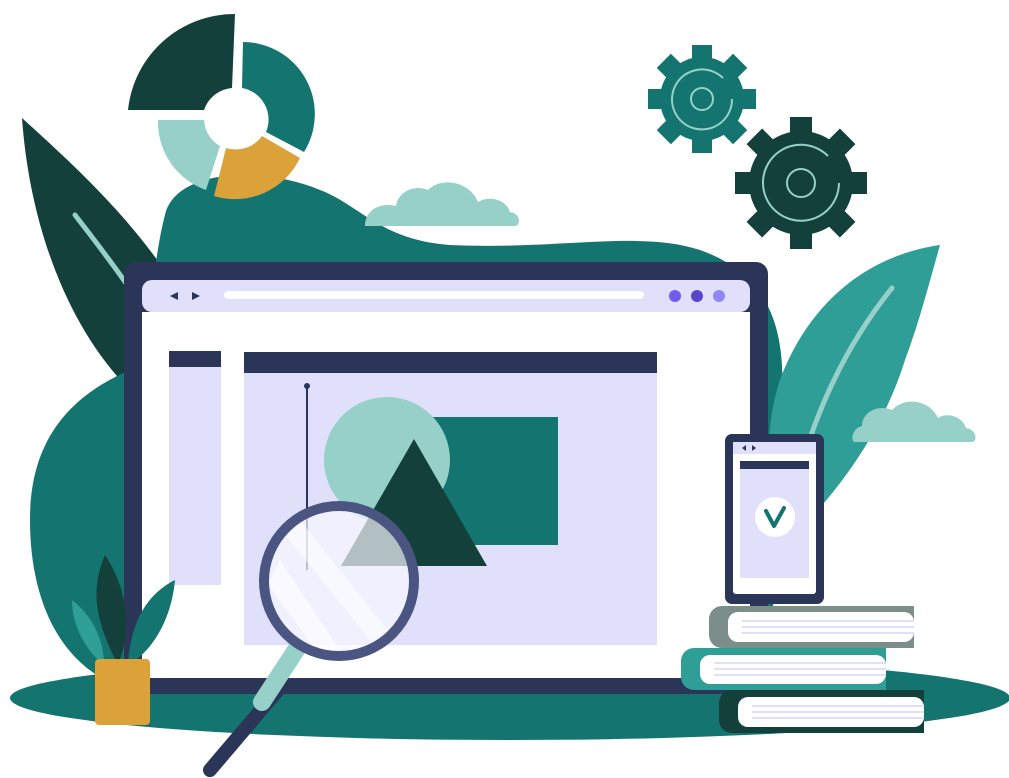  What do you see at coordinates (702, 99) in the screenshot?
I see `gear-icon-small` at bounding box center [702, 99].